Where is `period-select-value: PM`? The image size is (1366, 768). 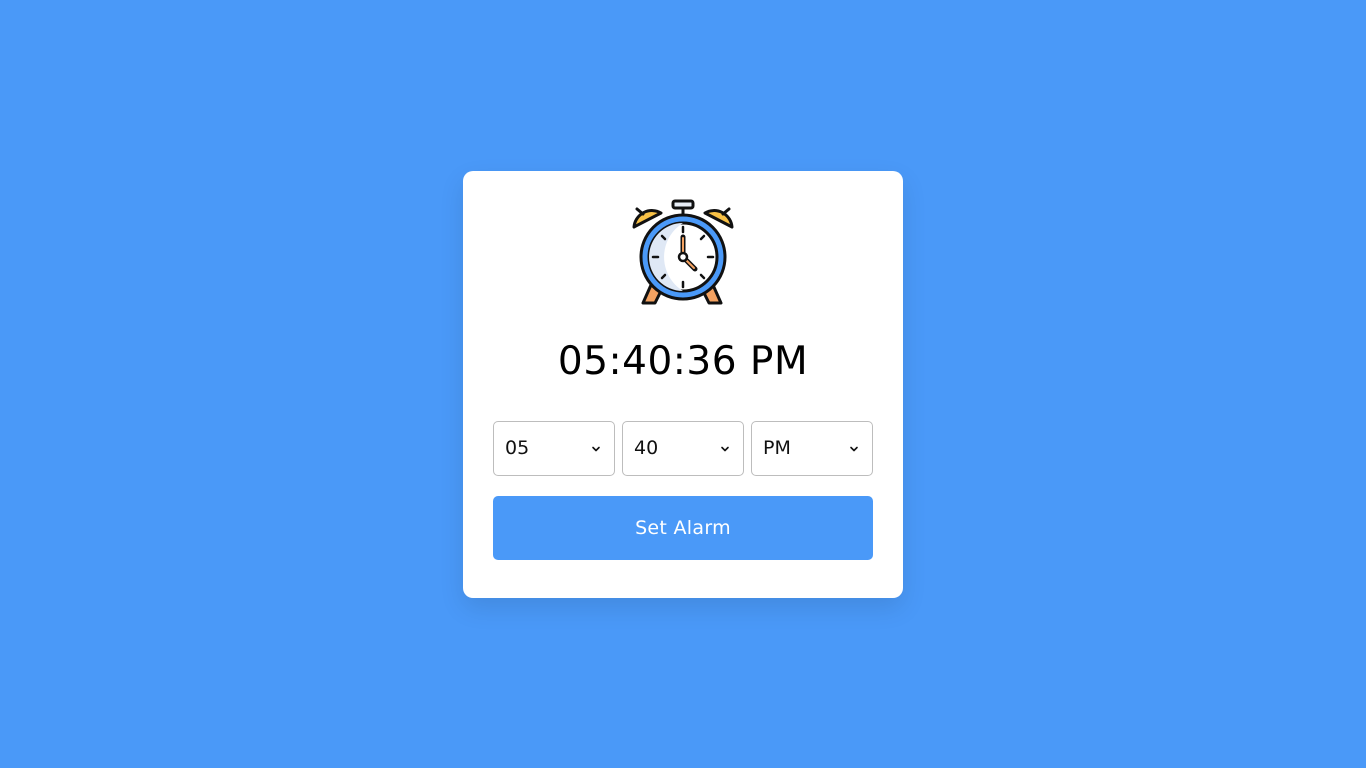
period-select-value: PM is located at coordinates (777, 448).